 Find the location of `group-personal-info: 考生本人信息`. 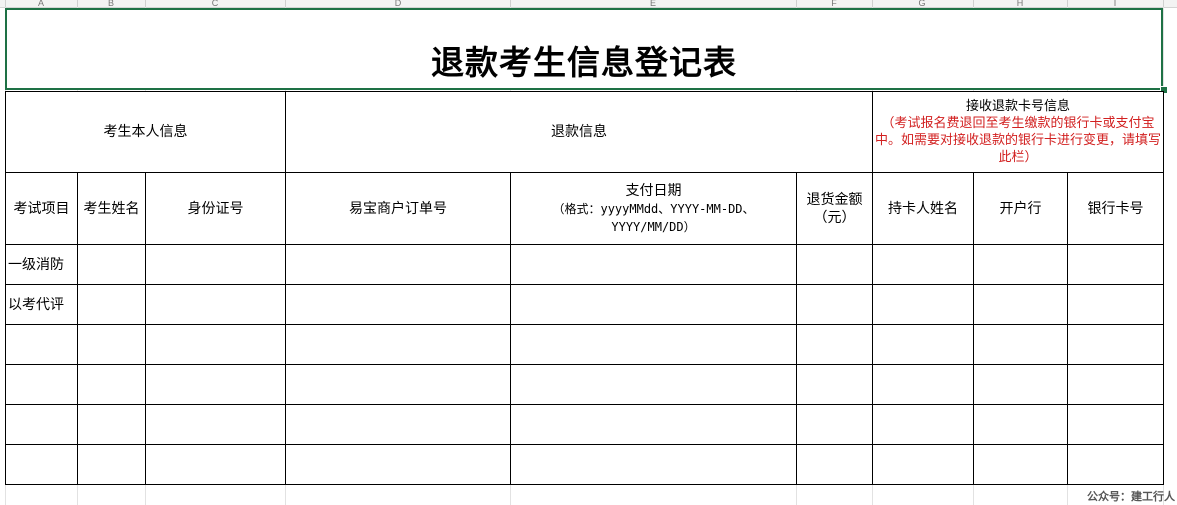

group-personal-info: 考生本人信息 is located at coordinates (145, 132).